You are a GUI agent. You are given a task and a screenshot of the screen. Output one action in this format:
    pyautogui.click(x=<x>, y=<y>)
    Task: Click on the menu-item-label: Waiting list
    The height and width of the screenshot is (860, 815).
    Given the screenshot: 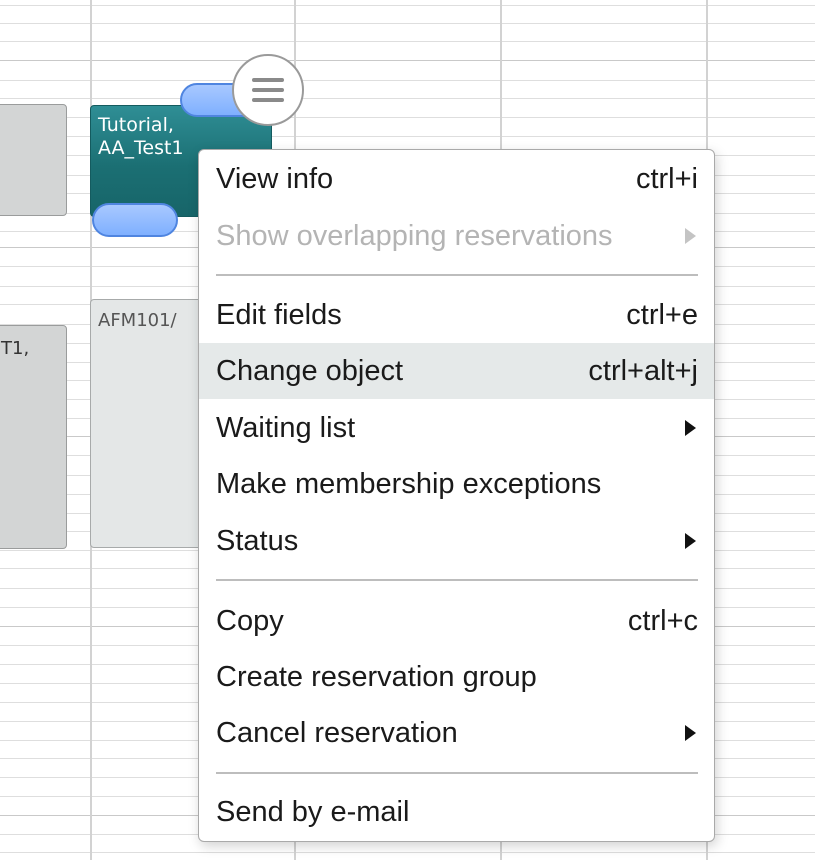 What is the action you would take?
    pyautogui.click(x=286, y=427)
    